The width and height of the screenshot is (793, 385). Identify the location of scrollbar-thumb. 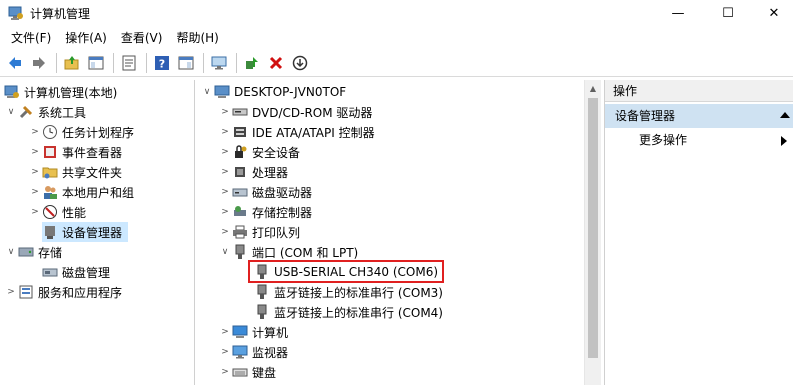
(593, 228).